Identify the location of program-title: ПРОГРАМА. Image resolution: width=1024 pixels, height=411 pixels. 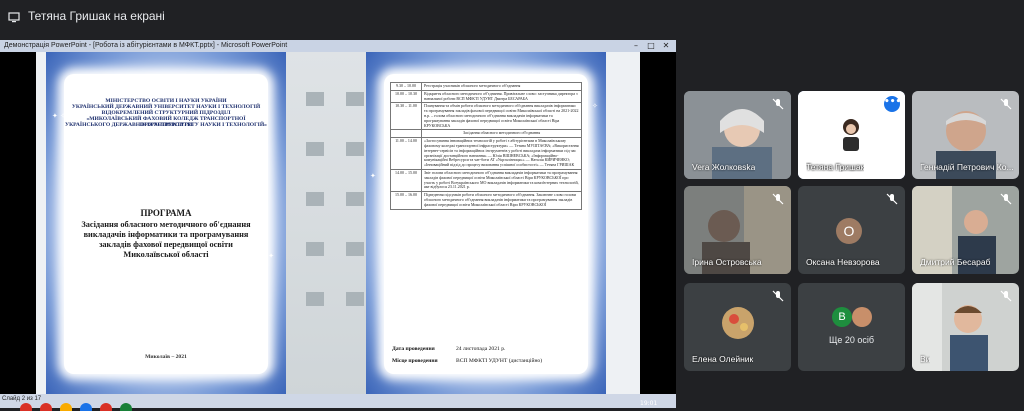
(166, 213).